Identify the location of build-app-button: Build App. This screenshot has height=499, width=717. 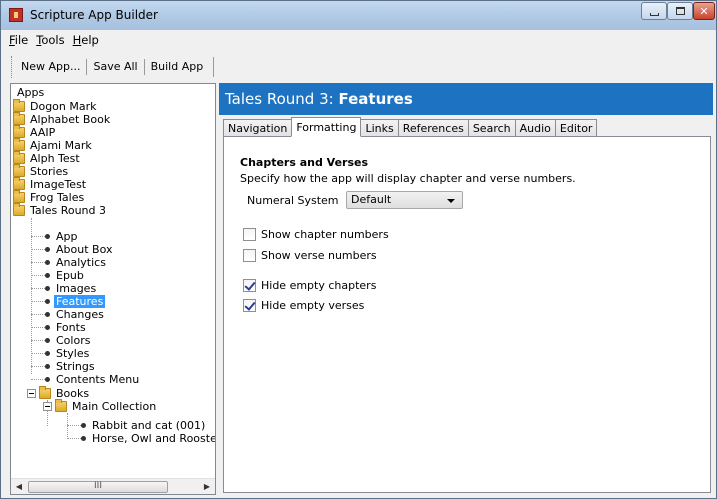
(177, 67).